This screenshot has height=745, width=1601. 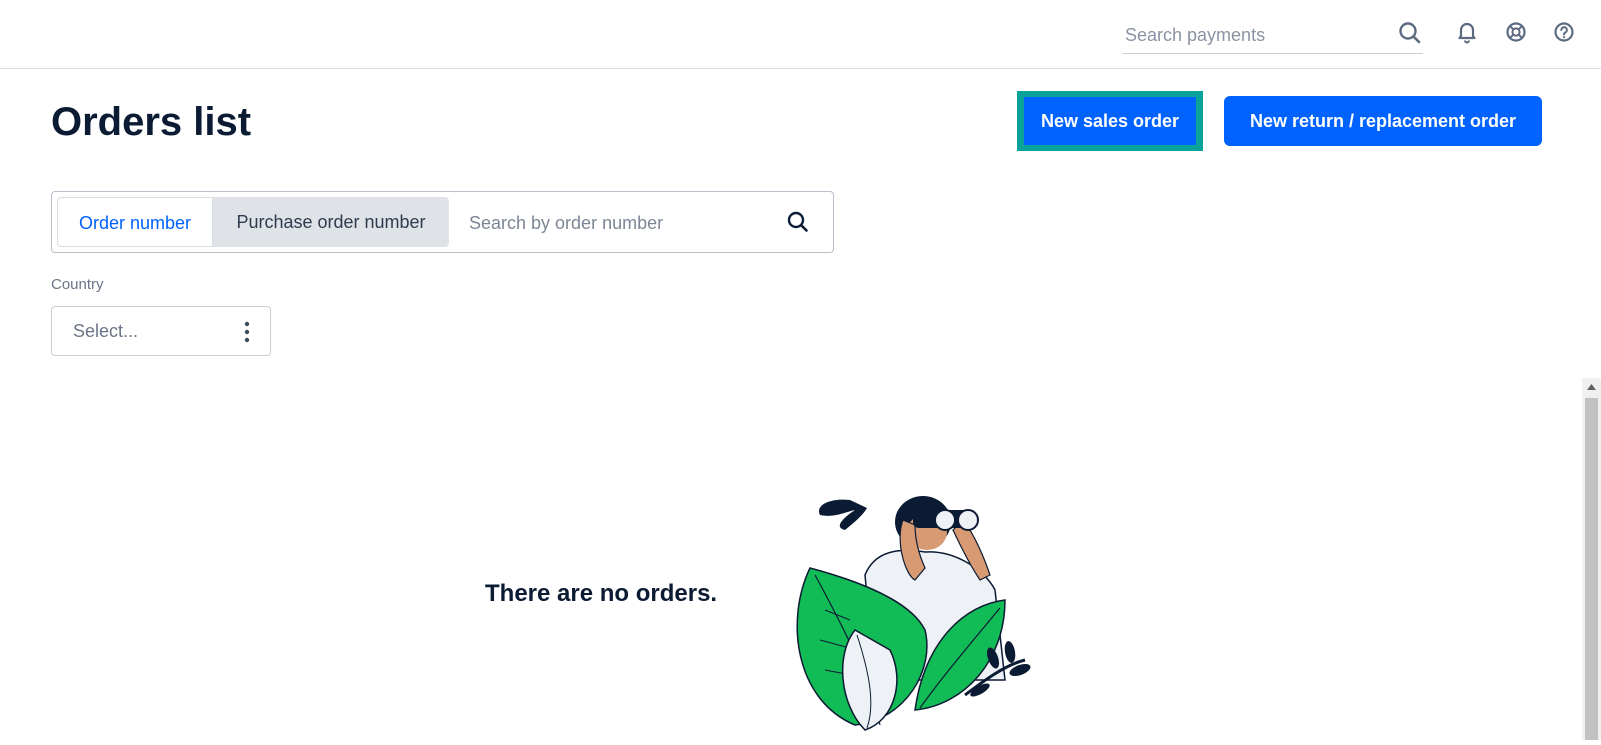 What do you see at coordinates (601, 593) in the screenshot?
I see `empty-state-message: There are no orders.` at bounding box center [601, 593].